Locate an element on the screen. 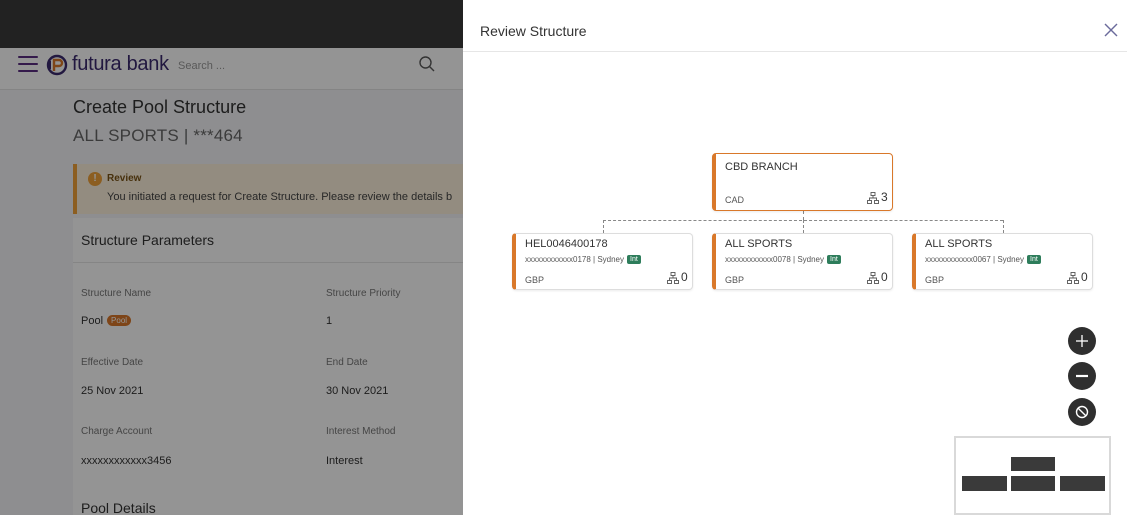  node-name: CBD BRANCH is located at coordinates (761, 167).